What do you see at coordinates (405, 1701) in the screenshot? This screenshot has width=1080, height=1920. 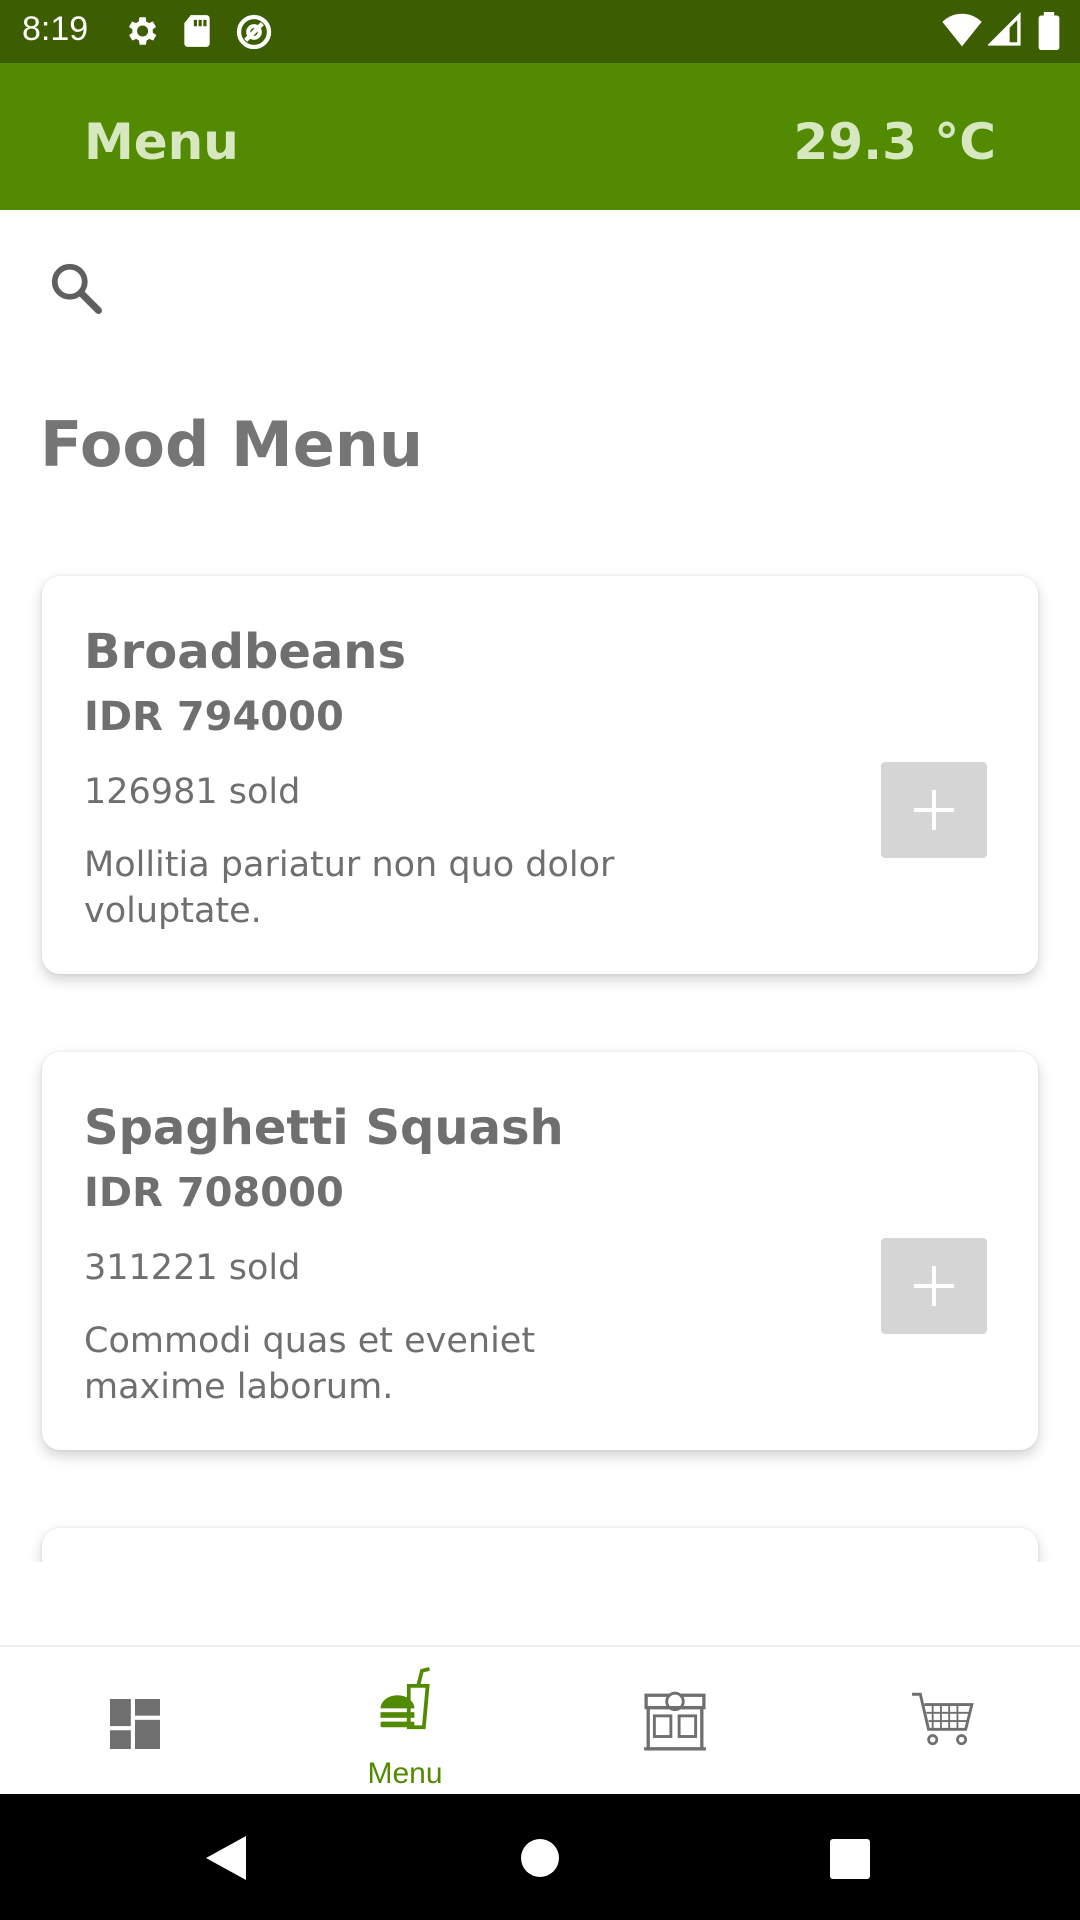 I see `burger-drink-icon` at bounding box center [405, 1701].